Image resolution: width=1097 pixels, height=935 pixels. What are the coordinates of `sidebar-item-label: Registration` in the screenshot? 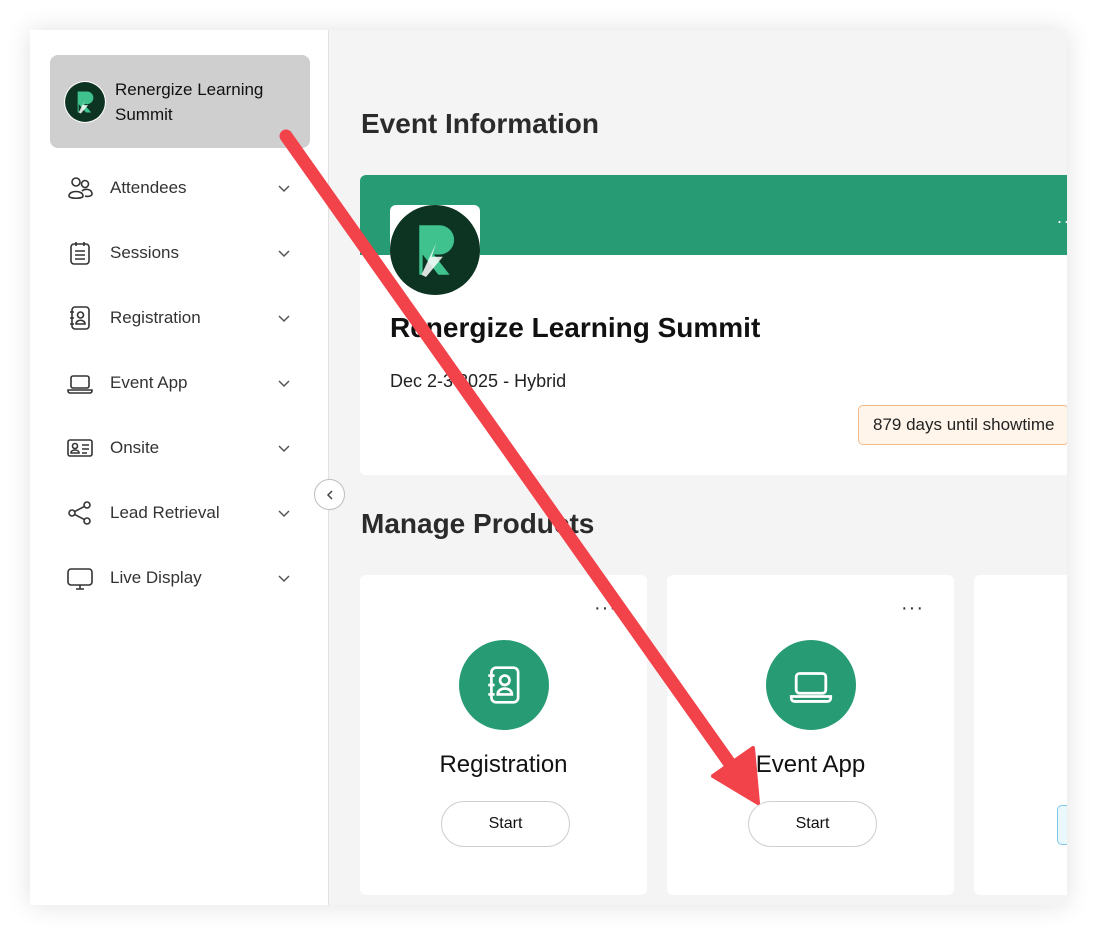 It's located at (155, 317).